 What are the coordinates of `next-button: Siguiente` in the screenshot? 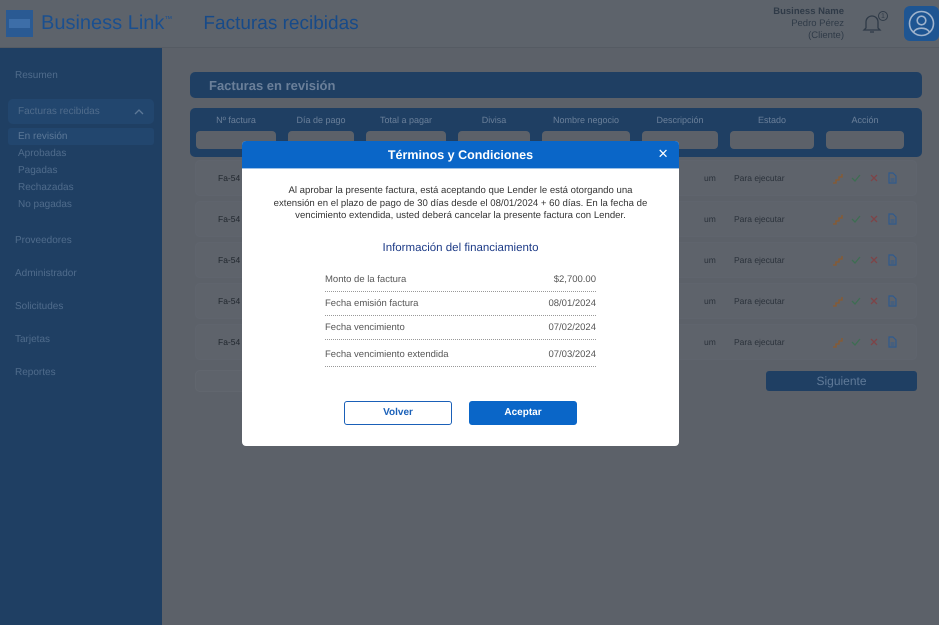 It's located at (841, 381).